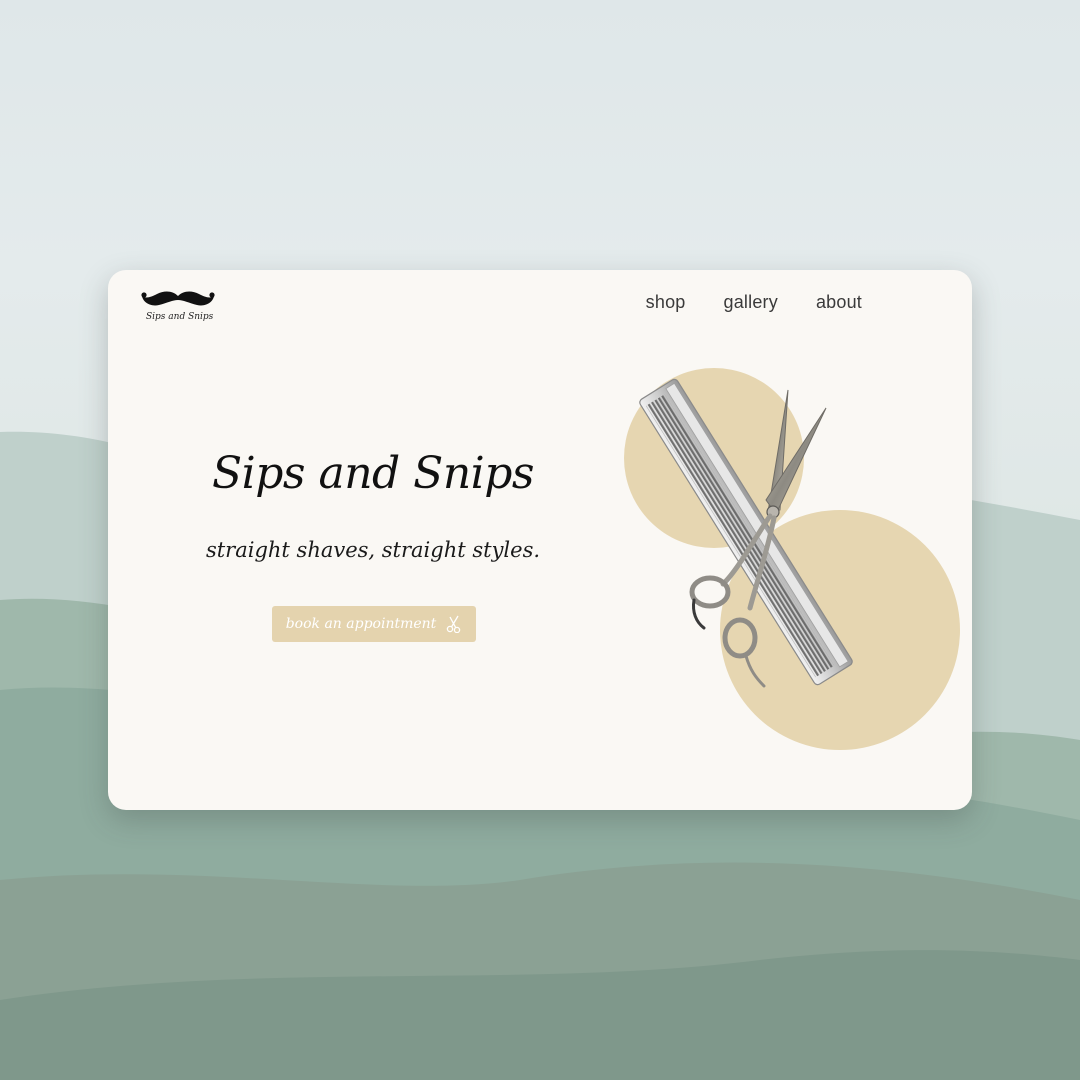  What do you see at coordinates (839, 302) in the screenshot?
I see `nav-item-about: about` at bounding box center [839, 302].